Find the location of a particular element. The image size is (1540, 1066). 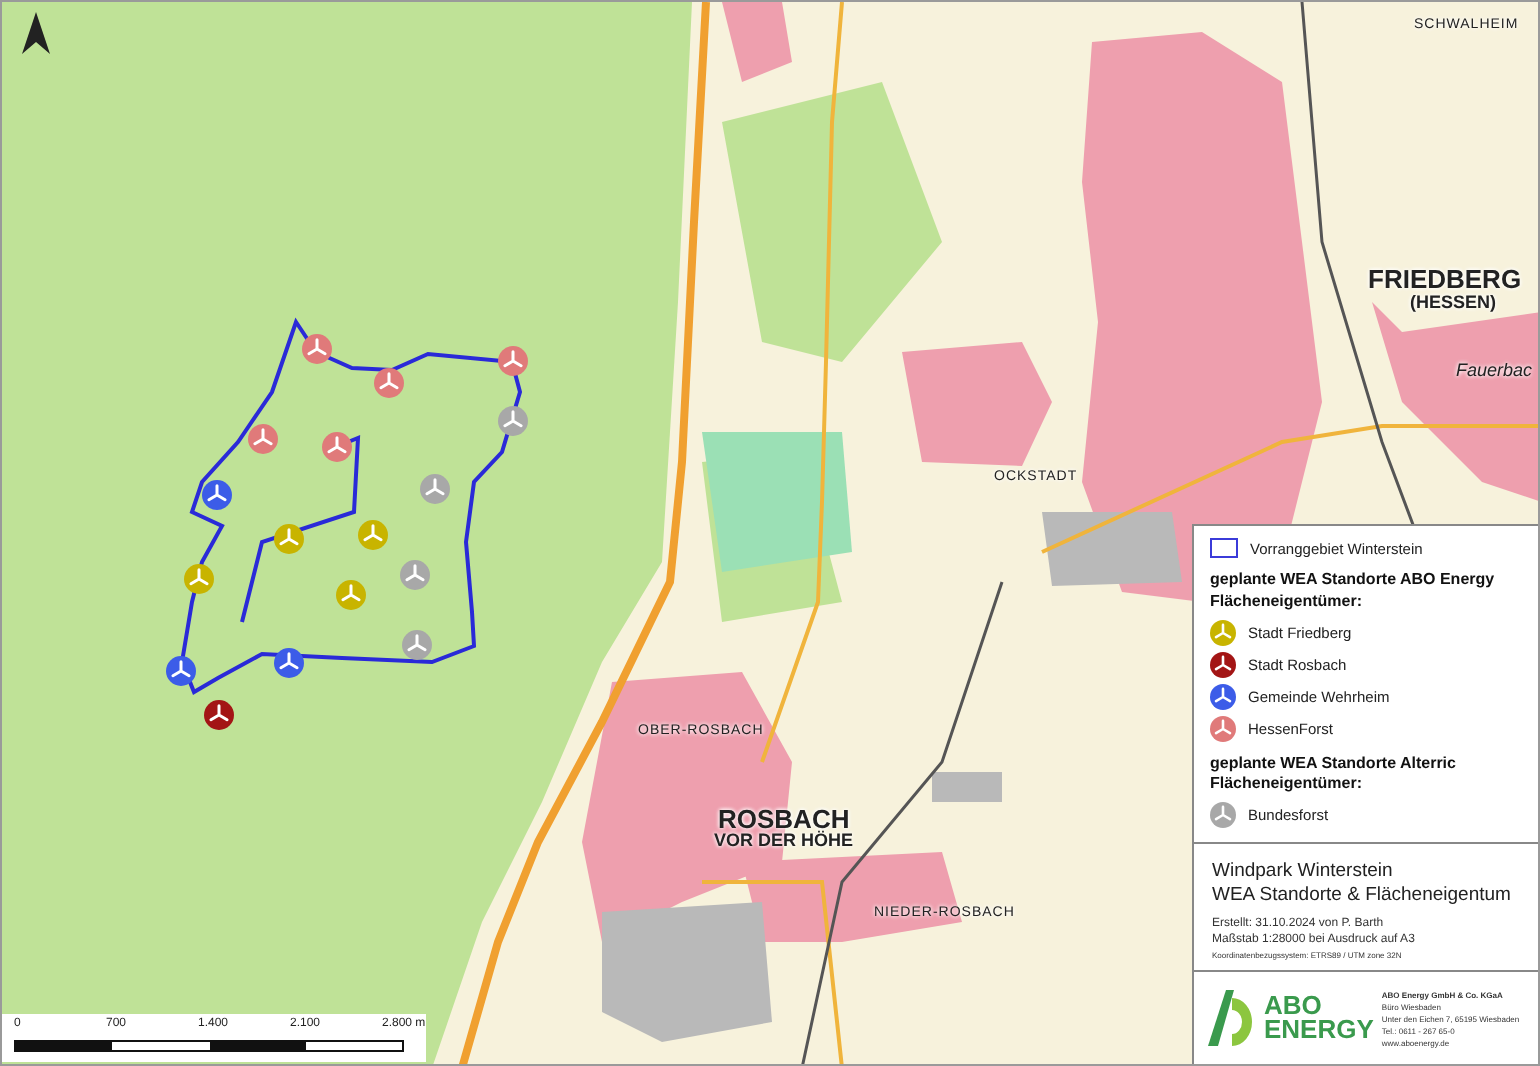

legend-heading: geplante WEA Standorte ABO Energy Flächeneigentümer: is located at coordinates (1353, 592).